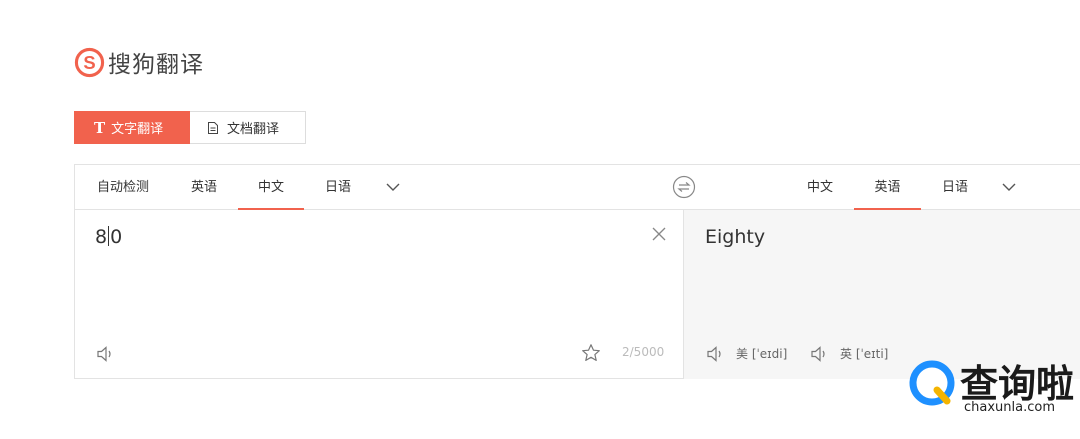  What do you see at coordinates (643, 352) in the screenshot?
I see `char-count: 2/5000` at bounding box center [643, 352].